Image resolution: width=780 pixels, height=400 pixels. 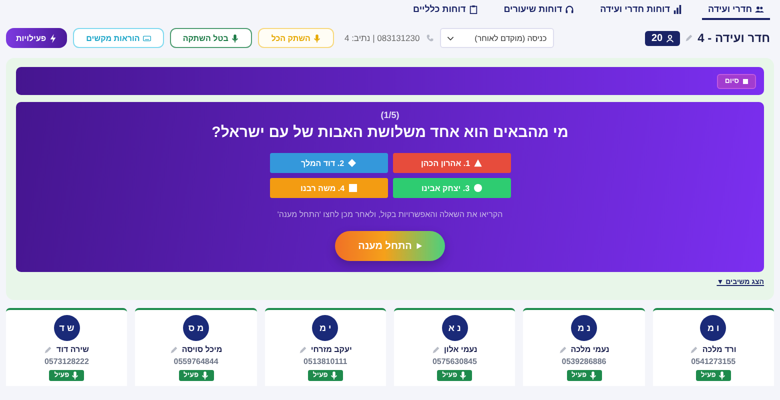 I want to click on toolbar-button: פעילויות, so click(x=37, y=38).